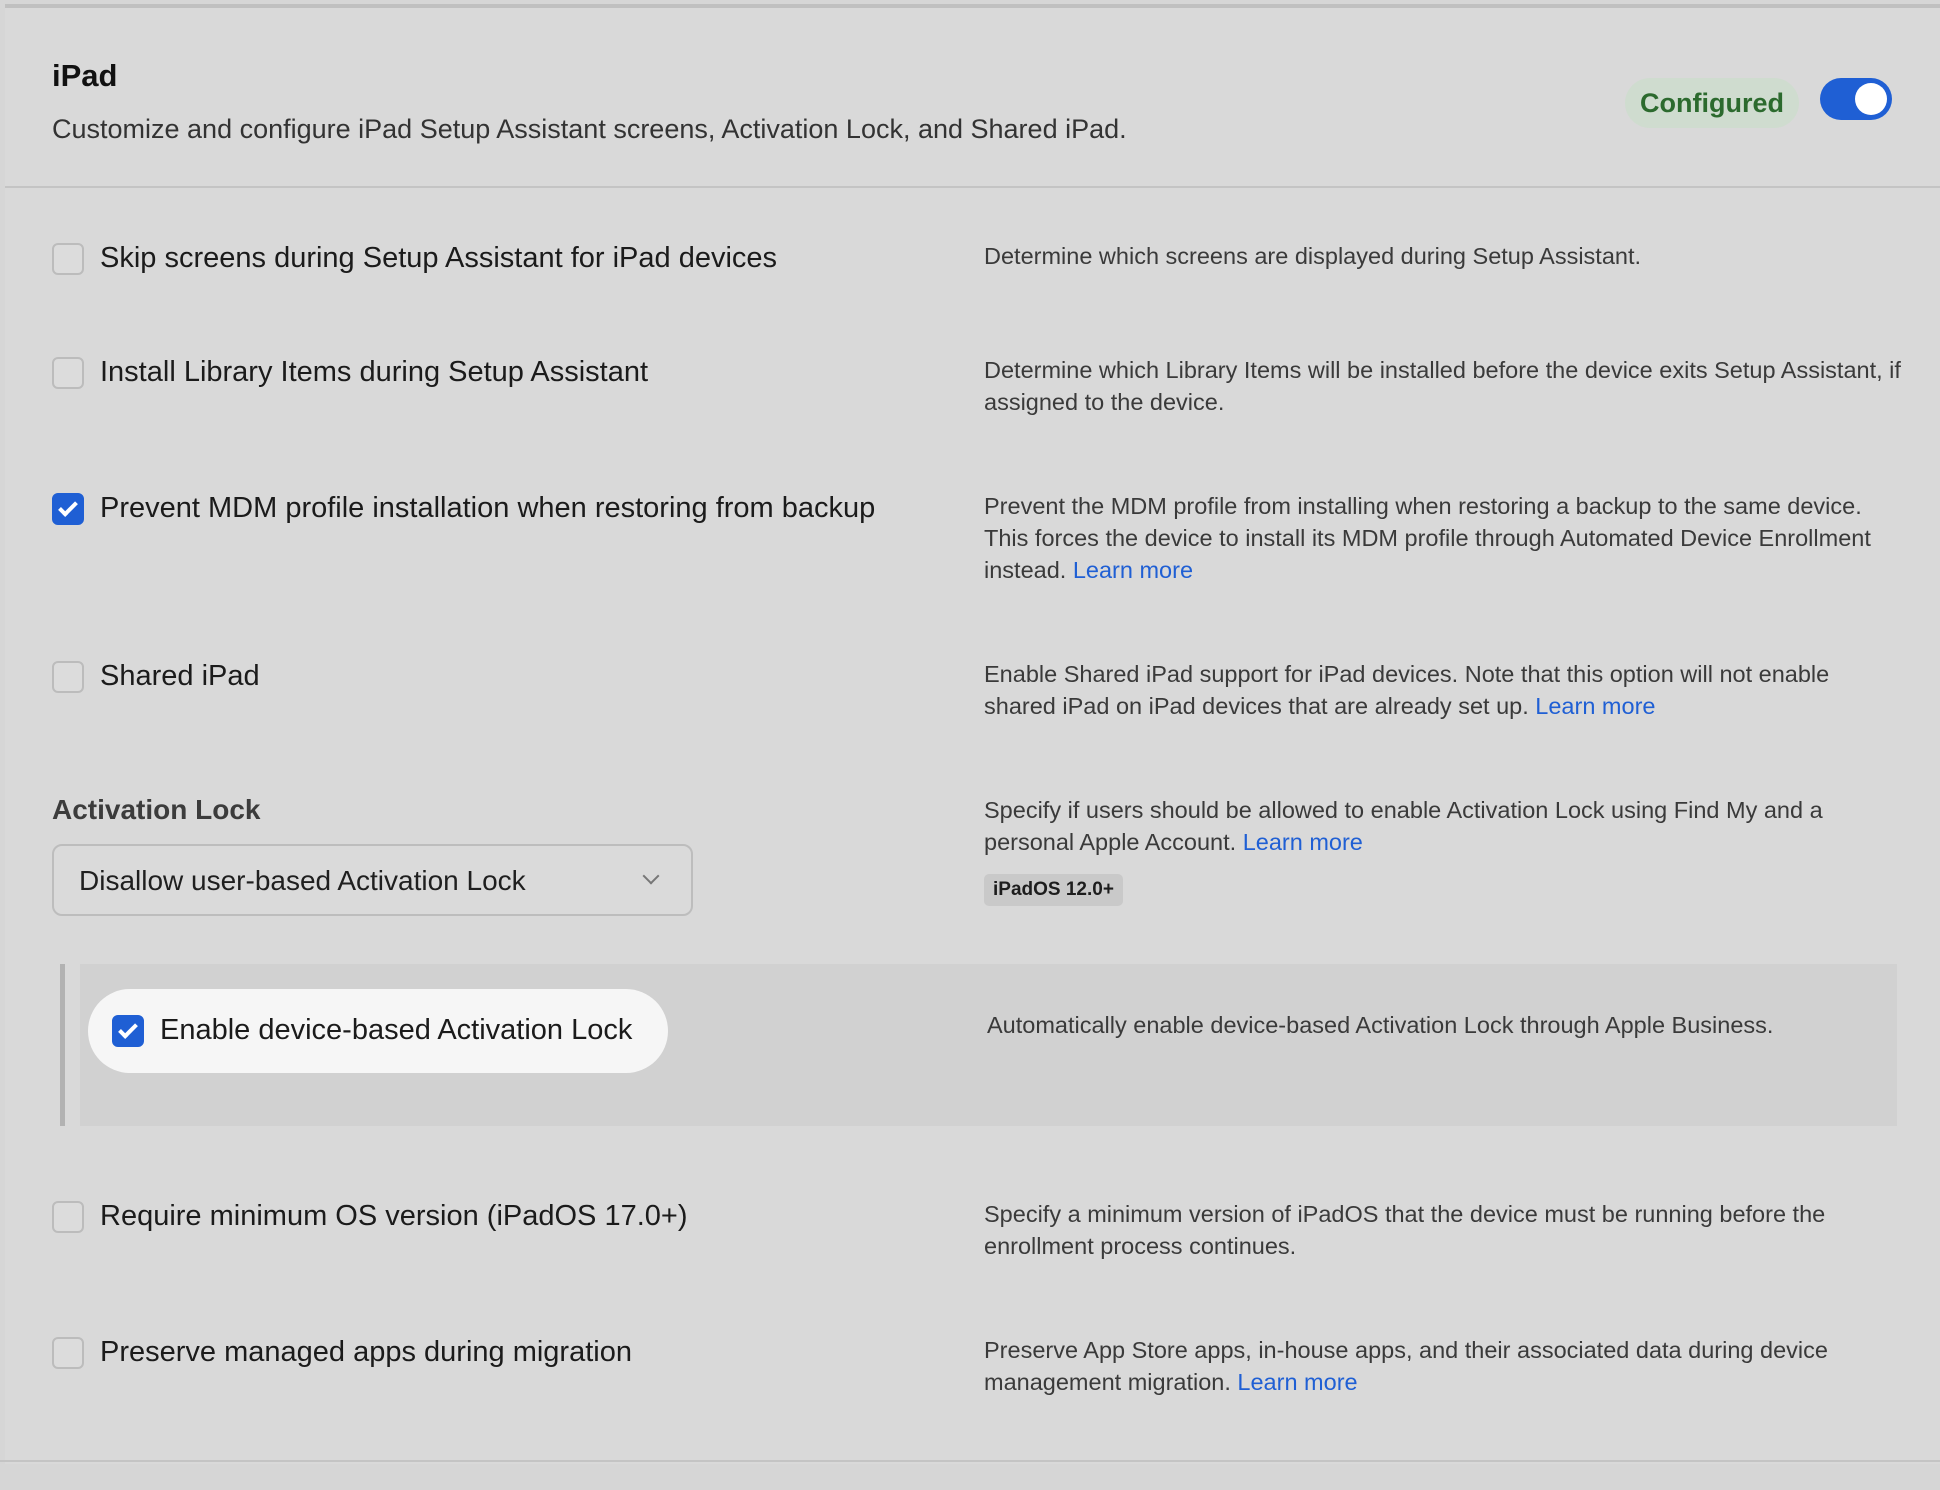 Image resolution: width=1940 pixels, height=1490 pixels. Describe the element at coordinates (180, 676) in the screenshot. I see `shared-ipad-label: Shared iPad` at that location.